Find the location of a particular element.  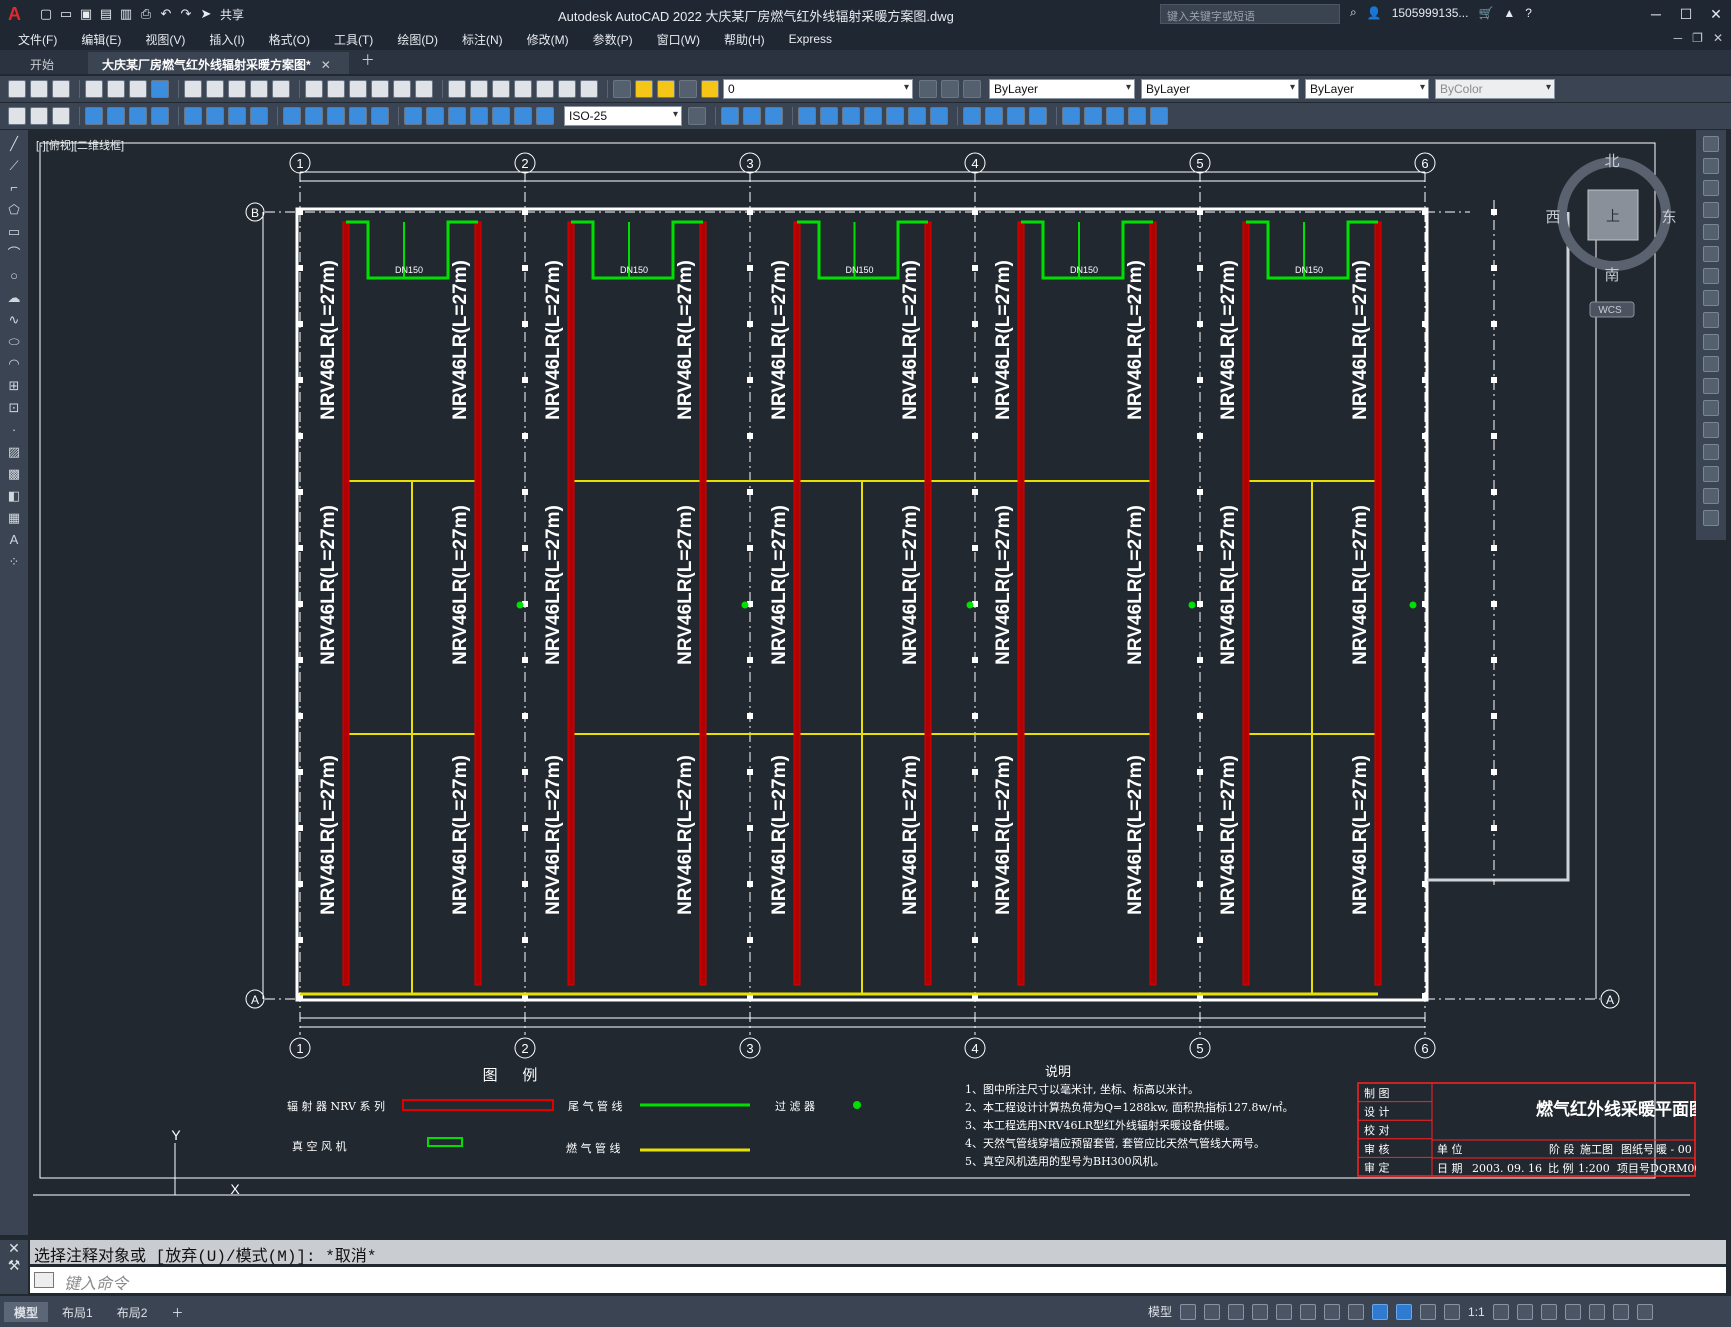

menu-modify: 修改(M) is located at coordinates (548, 39).